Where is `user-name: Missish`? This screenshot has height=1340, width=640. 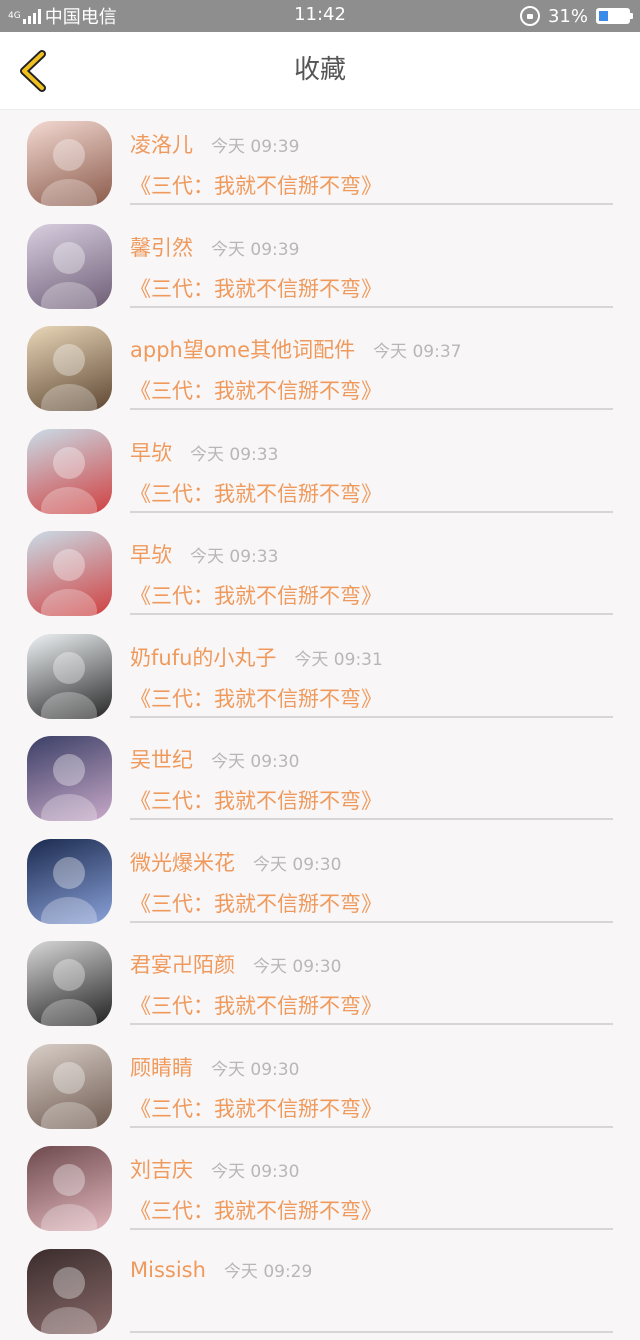 user-name: Missish is located at coordinates (168, 1270).